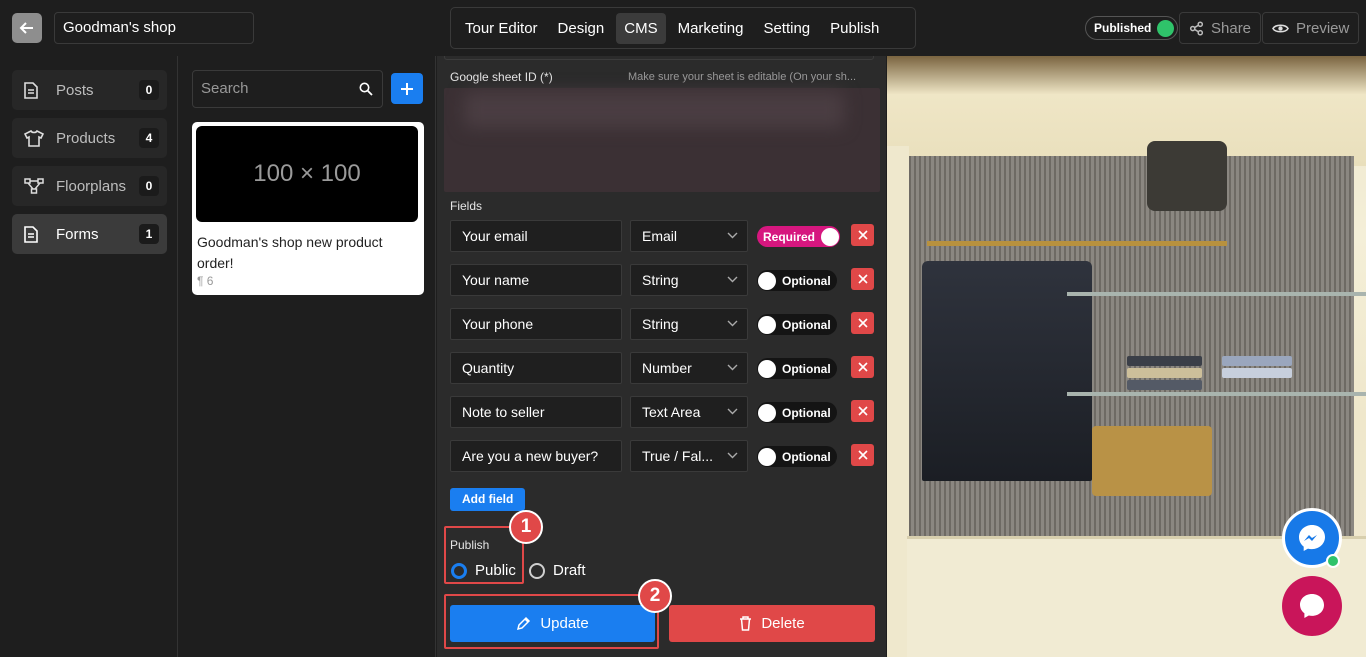 The height and width of the screenshot is (657, 1366). I want to click on field-name-input: Note to seller, so click(536, 412).